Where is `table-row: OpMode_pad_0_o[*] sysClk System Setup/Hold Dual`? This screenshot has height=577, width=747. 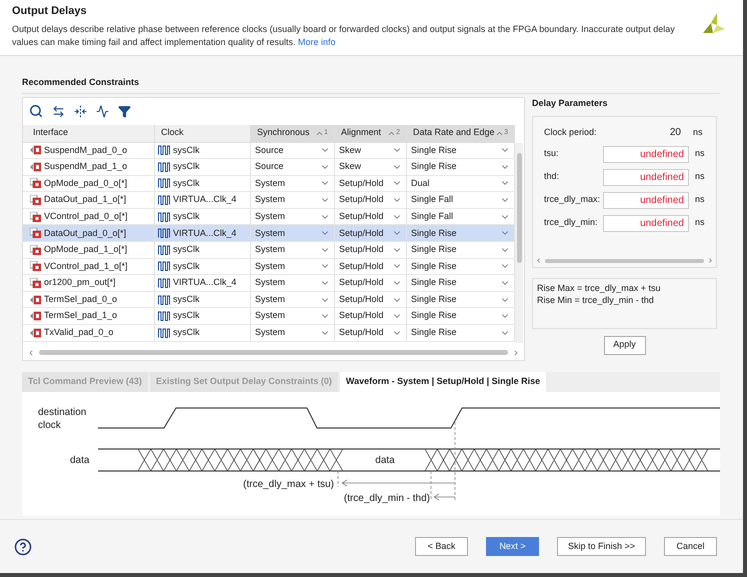 table-row: OpMode_pad_0_o[*] sysClk System Setup/Hold Dual is located at coordinates (269, 184).